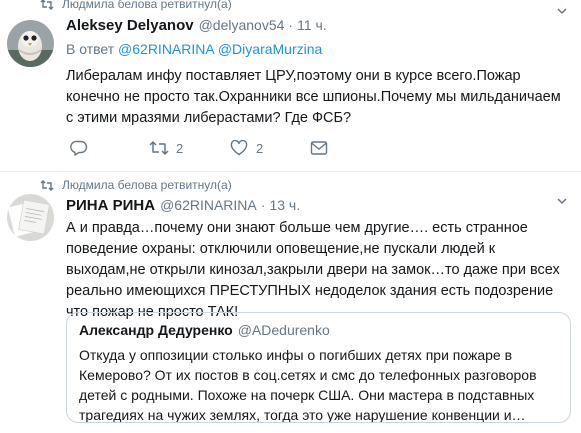 This screenshot has height=433, width=581. What do you see at coordinates (270, 148) in the screenshot?
I see `like-button: 2` at bounding box center [270, 148].